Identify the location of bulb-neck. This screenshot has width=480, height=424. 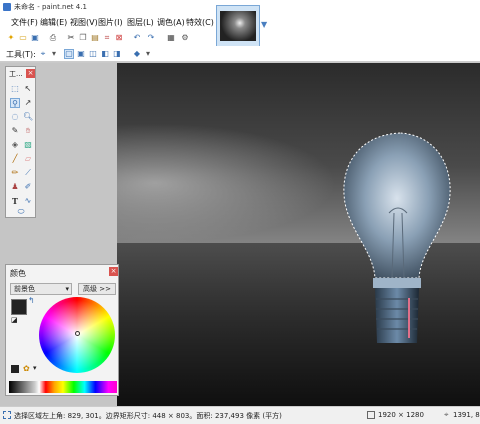
(397, 283).